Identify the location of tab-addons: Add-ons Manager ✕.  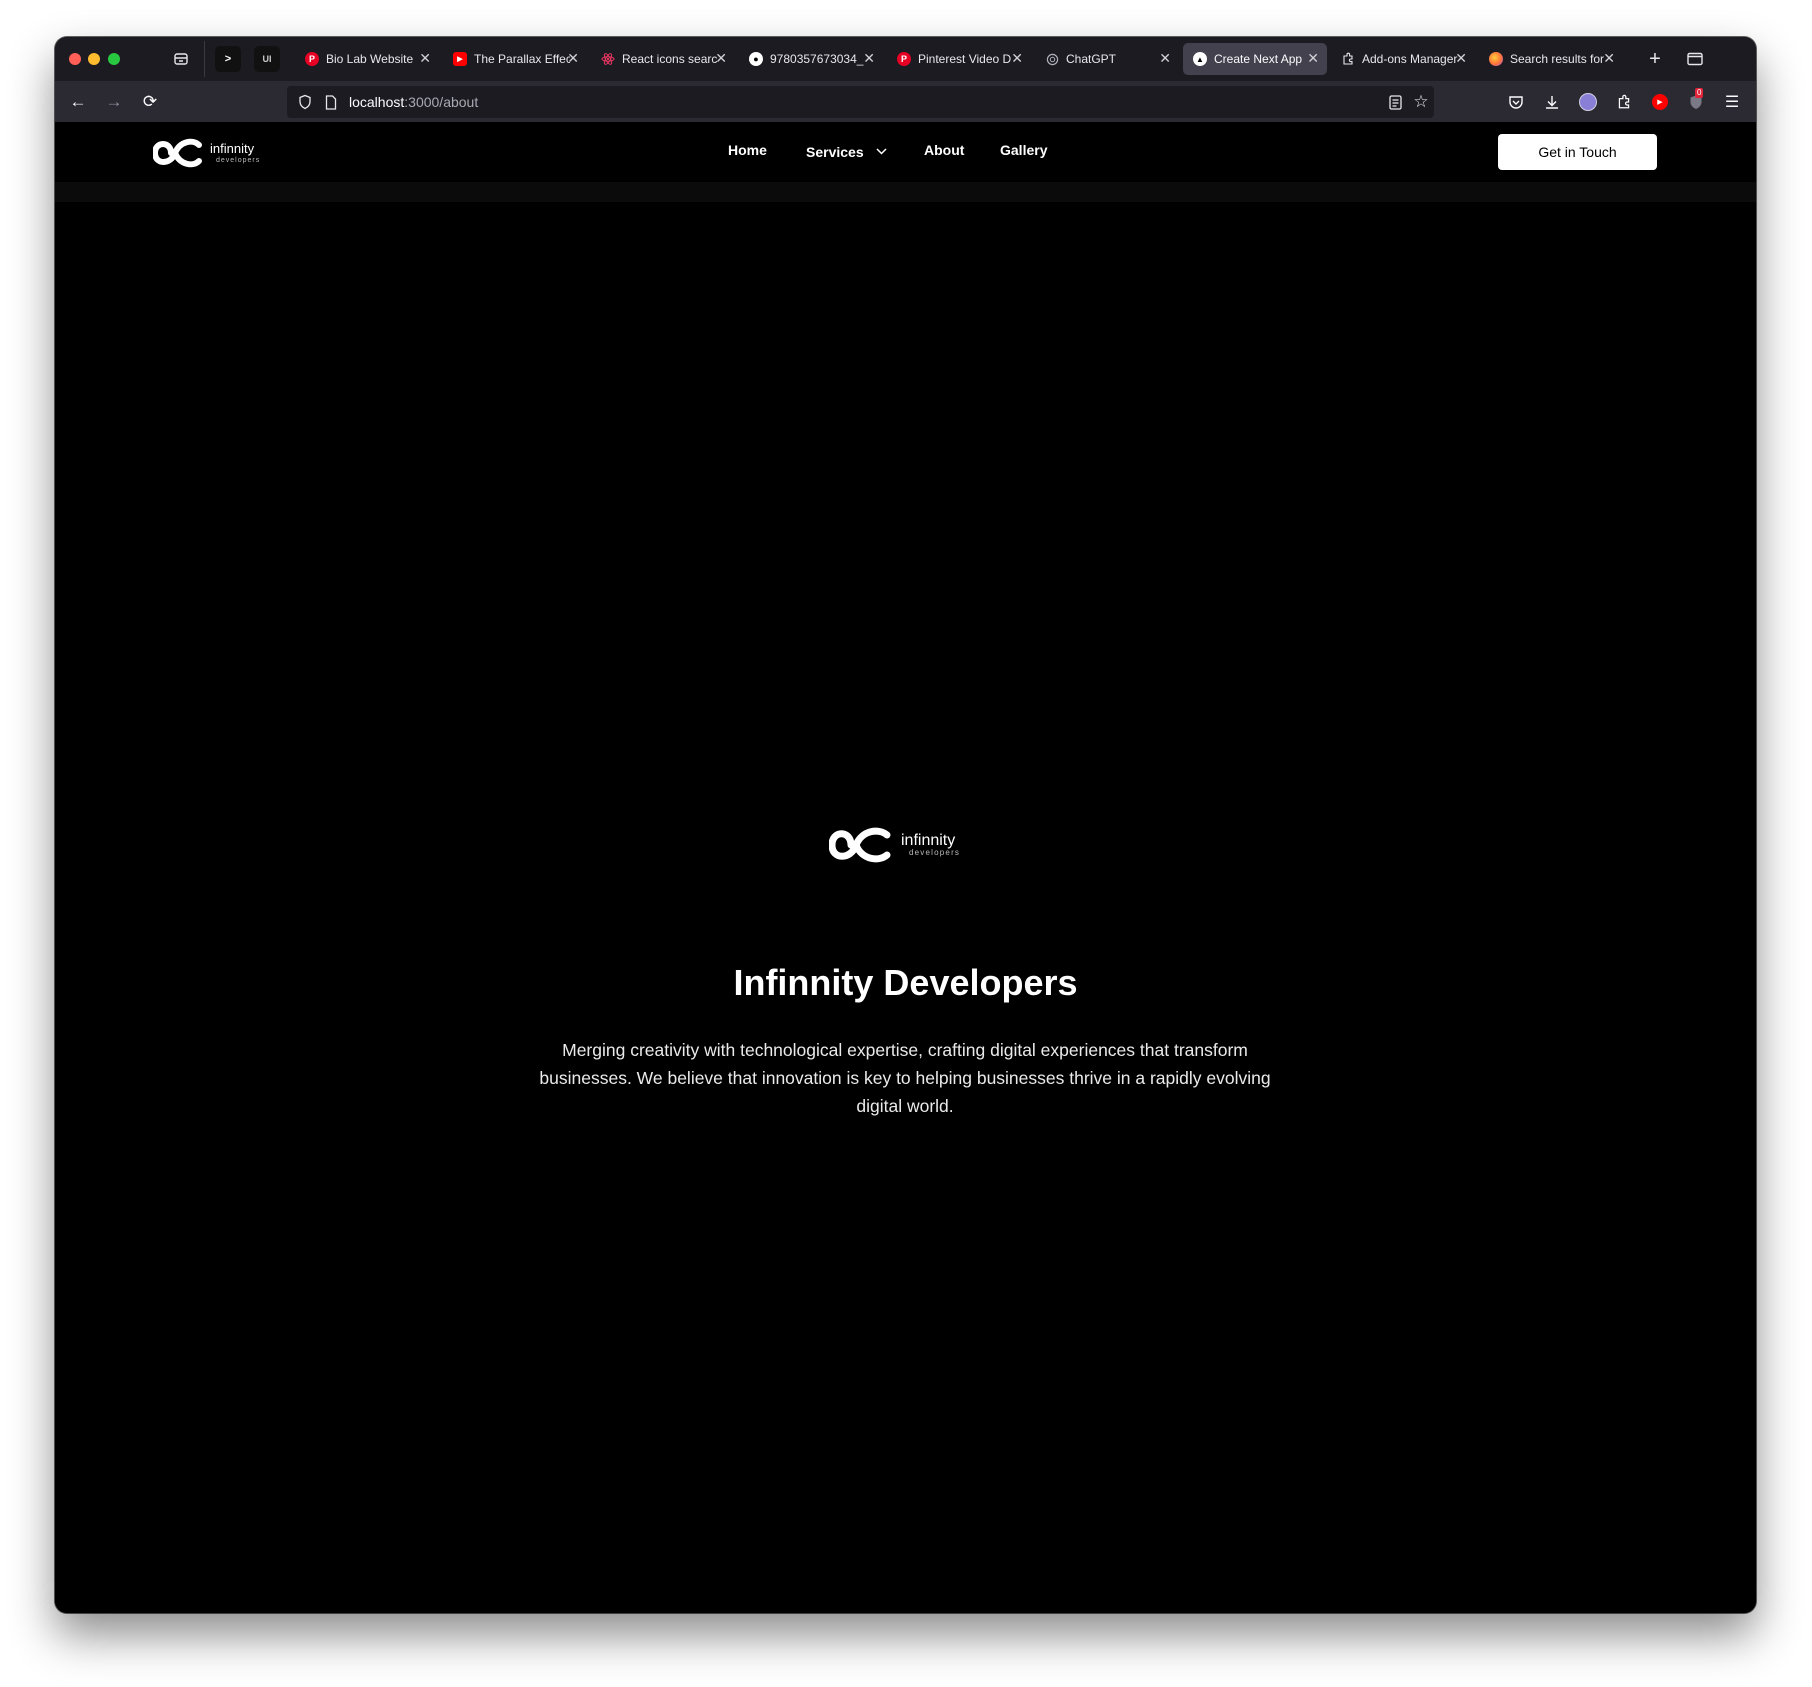
(1403, 59).